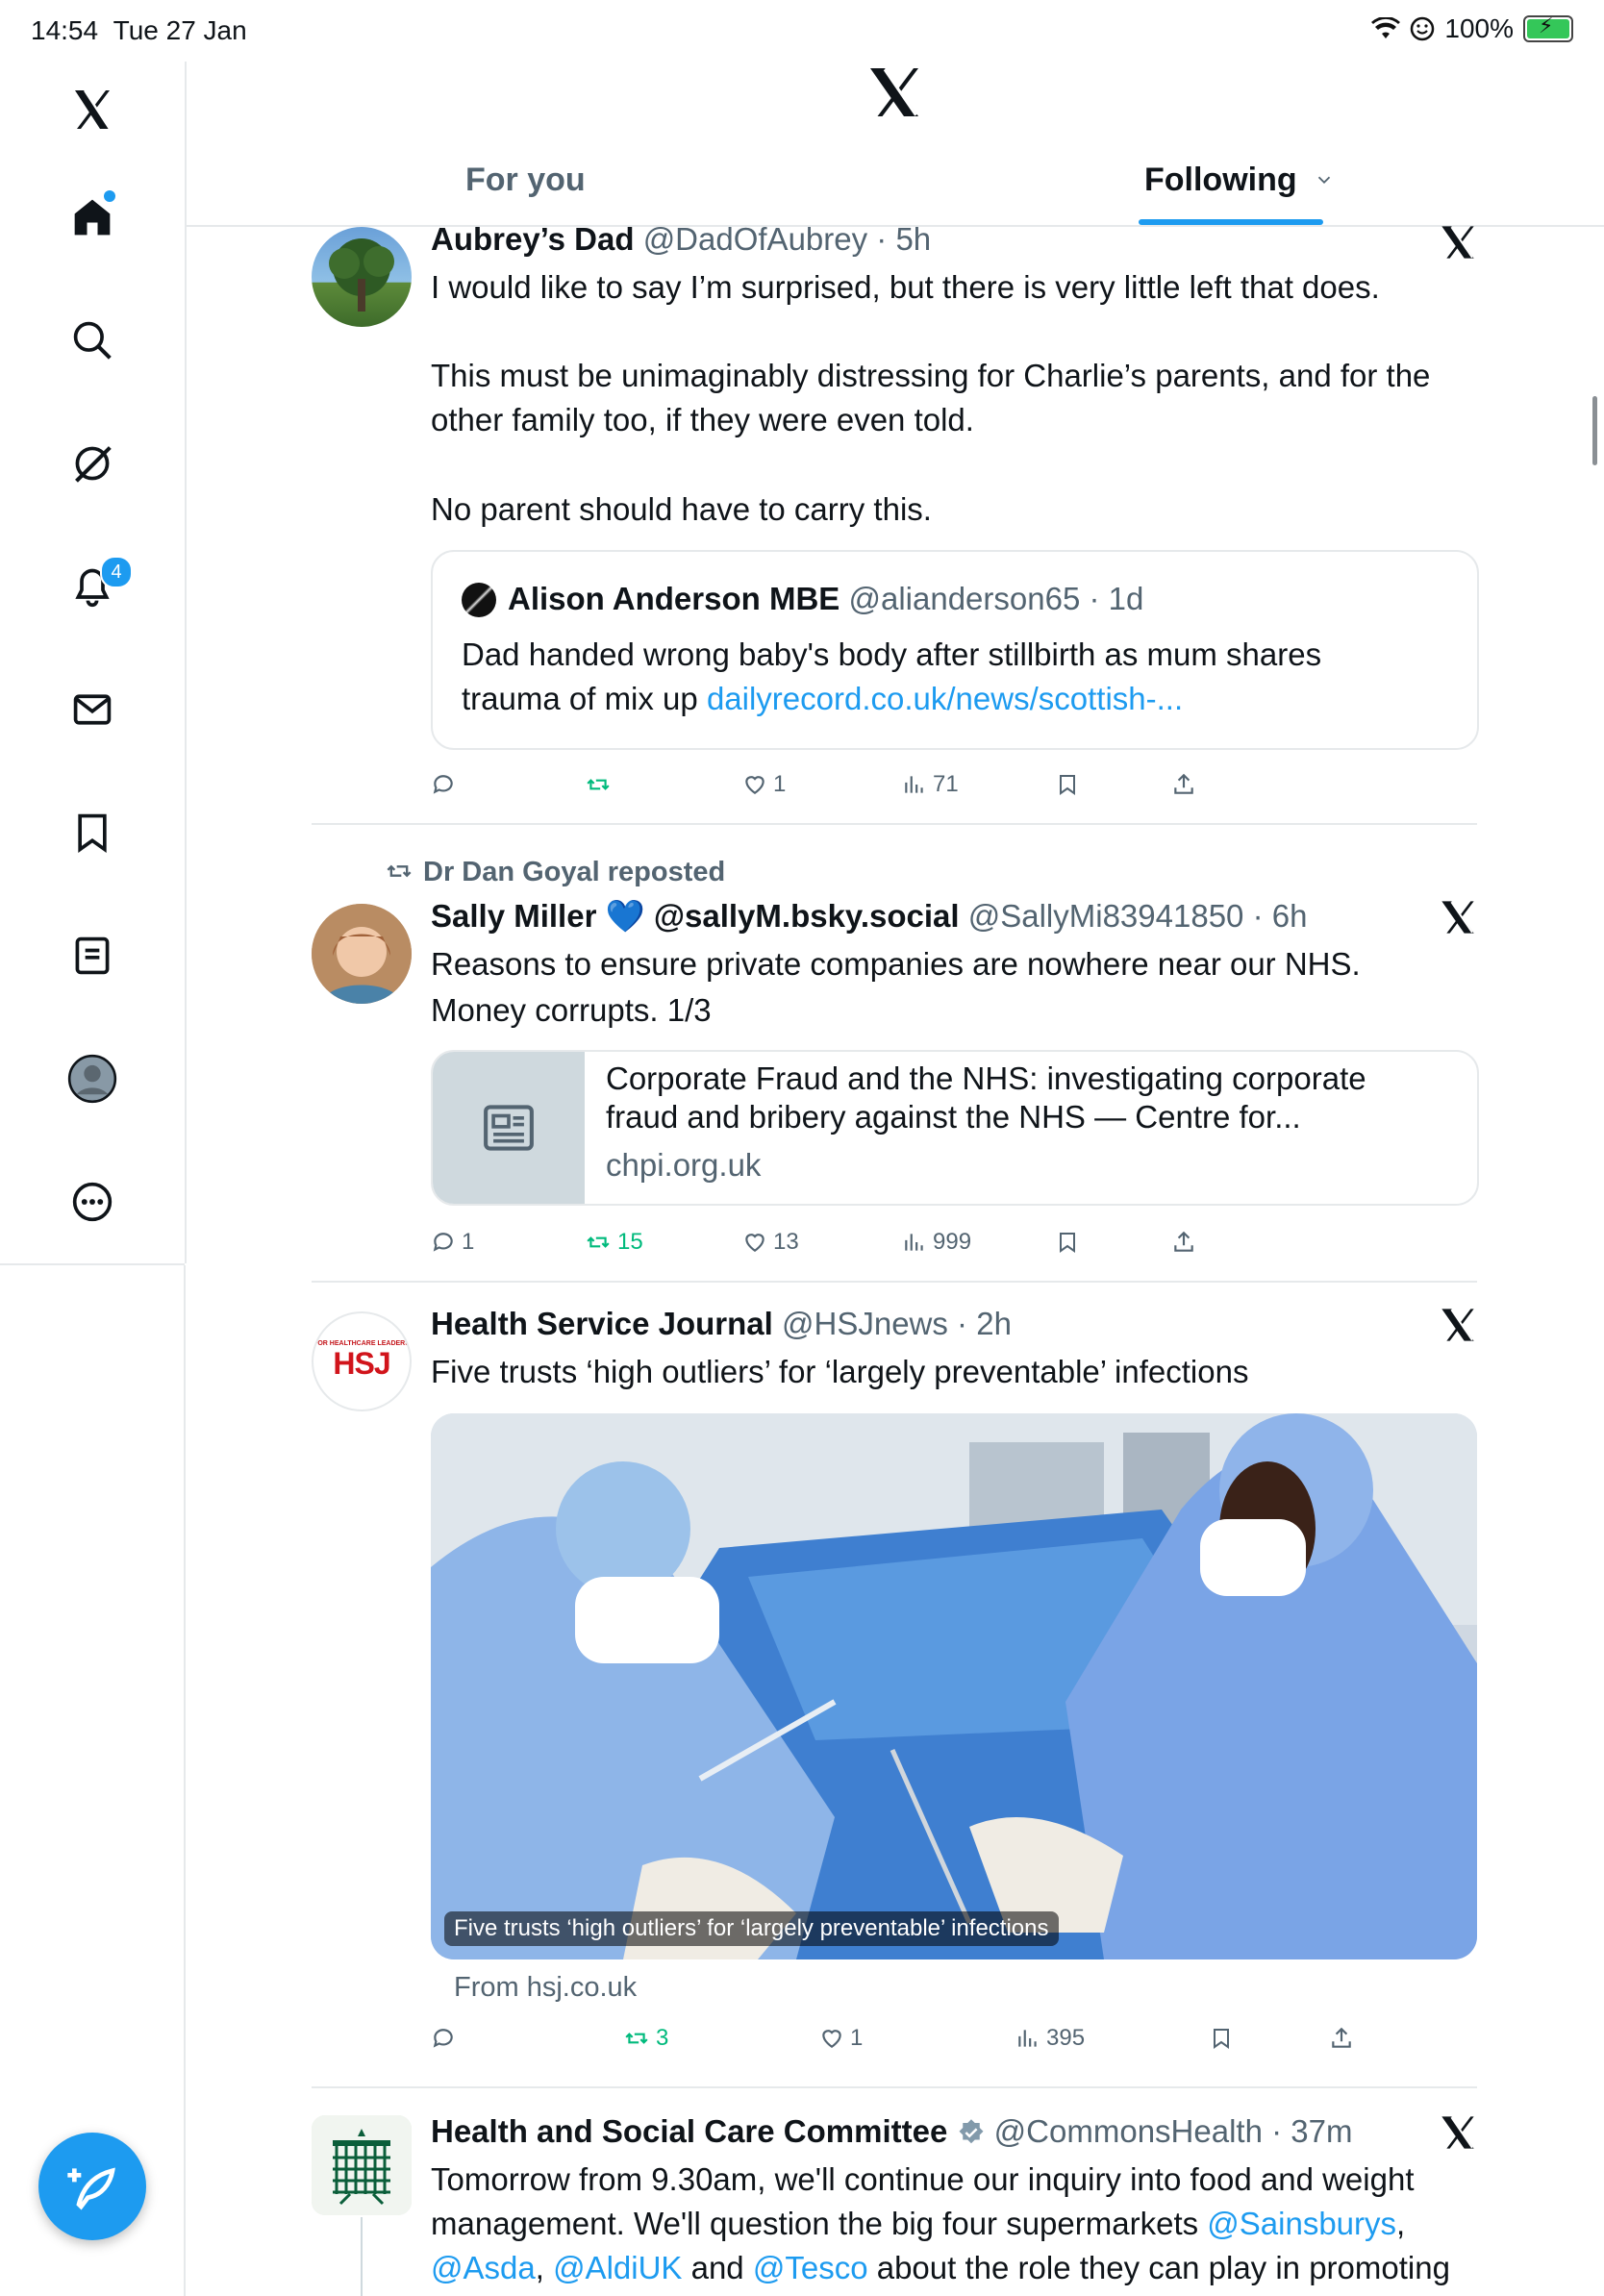  Describe the element at coordinates (1386, 27) in the screenshot. I see `wifi-icon` at that location.